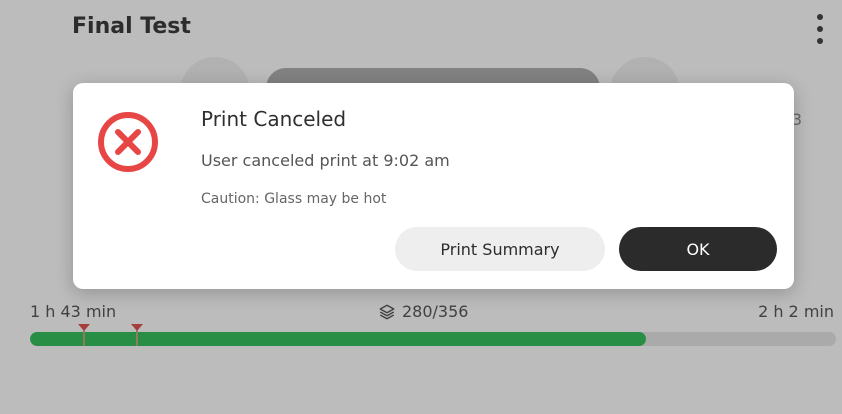  Describe the element at coordinates (325, 160) in the screenshot. I see `dialog-message: User canceled print at 9:02 am` at that location.